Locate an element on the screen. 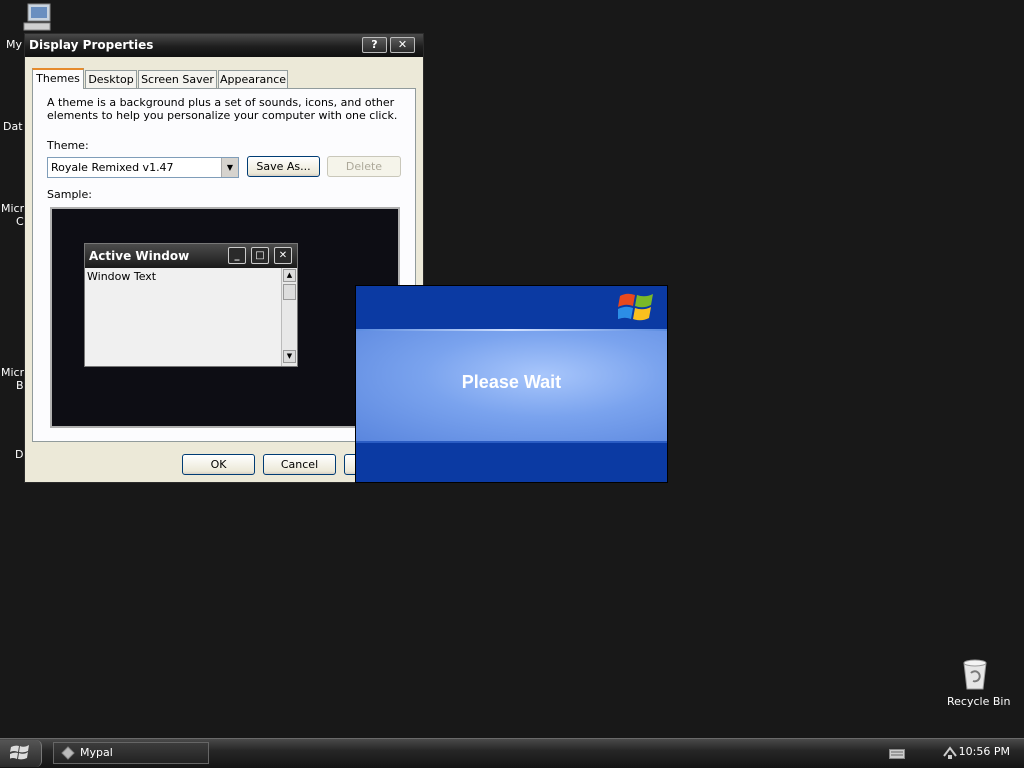  desktop-icon-micr-1: Micr C is located at coordinates (12, 216).